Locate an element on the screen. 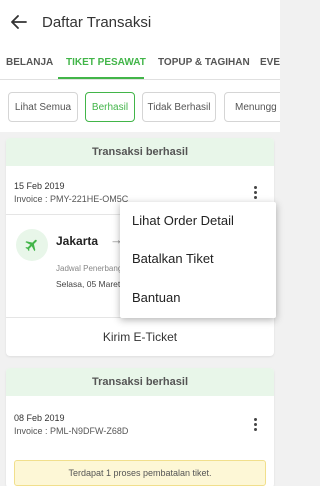  tab-event: EVEN is located at coordinates (270, 61).